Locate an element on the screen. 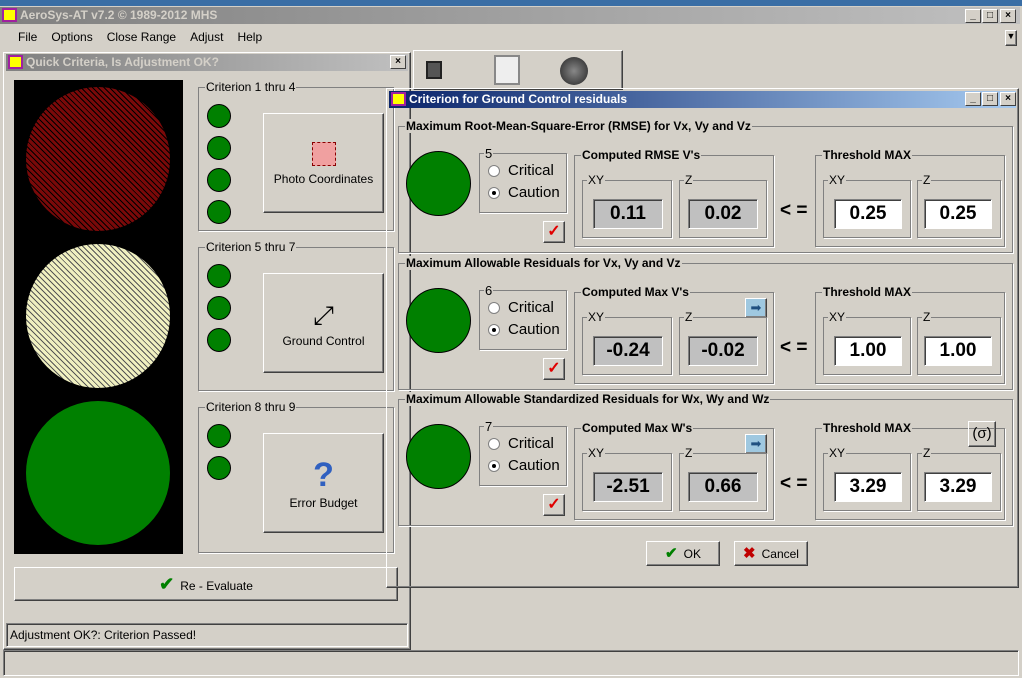 The width and height of the screenshot is (1022, 678). threshold-xy-group: XY 3.29 is located at coordinates (867, 478).